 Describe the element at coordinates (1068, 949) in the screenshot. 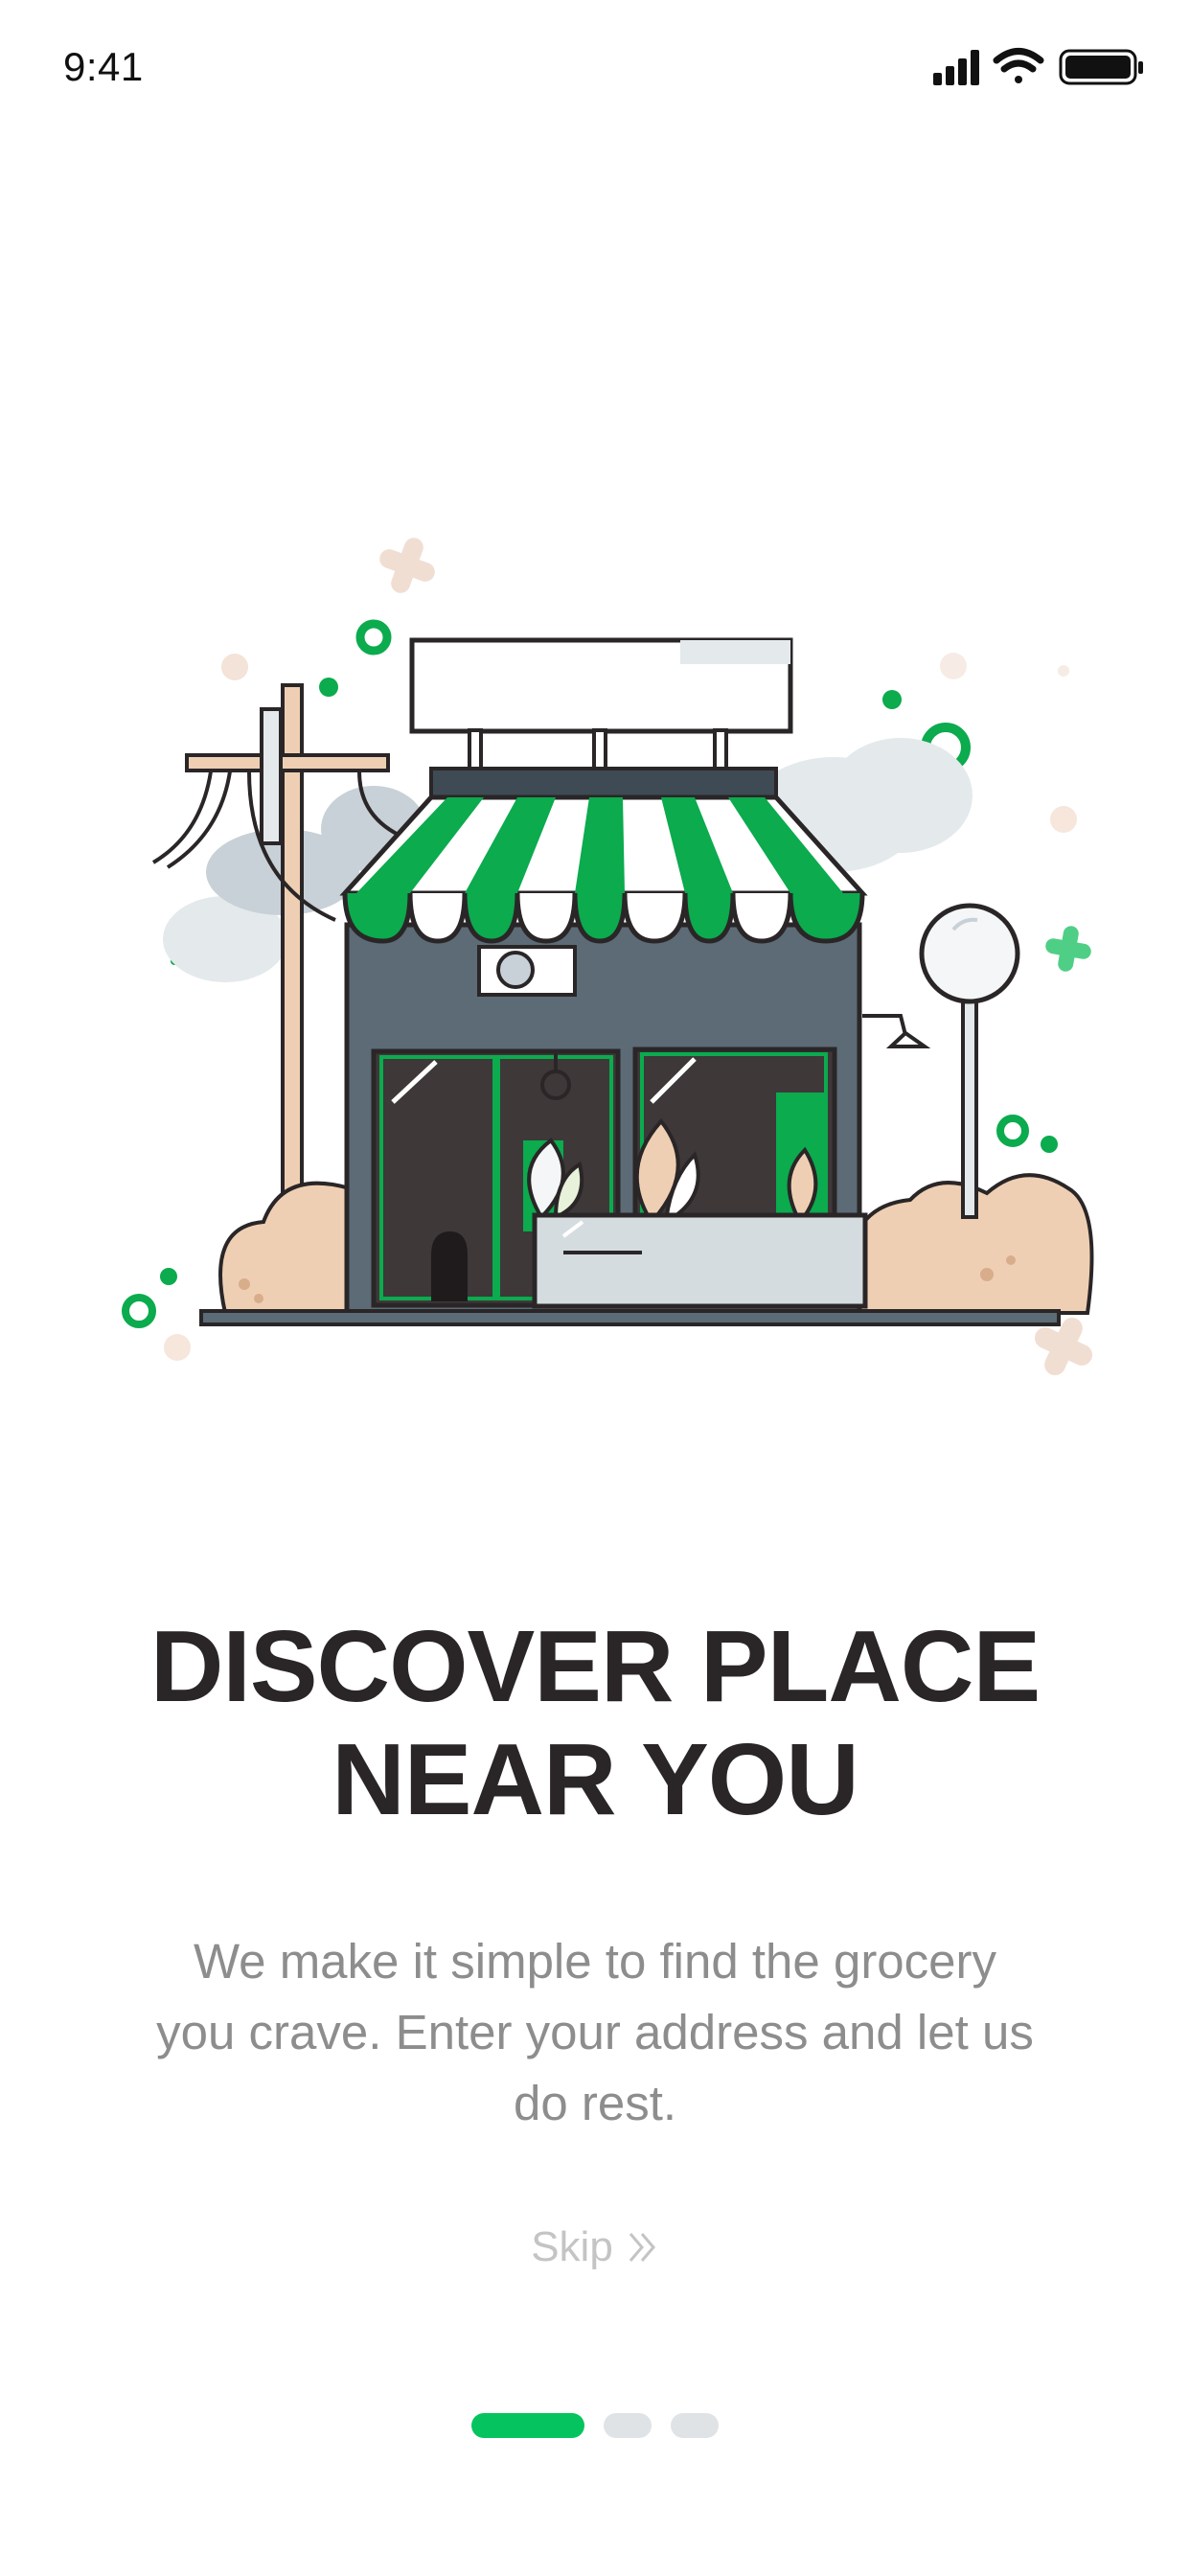

I see `decor-cross-green` at that location.